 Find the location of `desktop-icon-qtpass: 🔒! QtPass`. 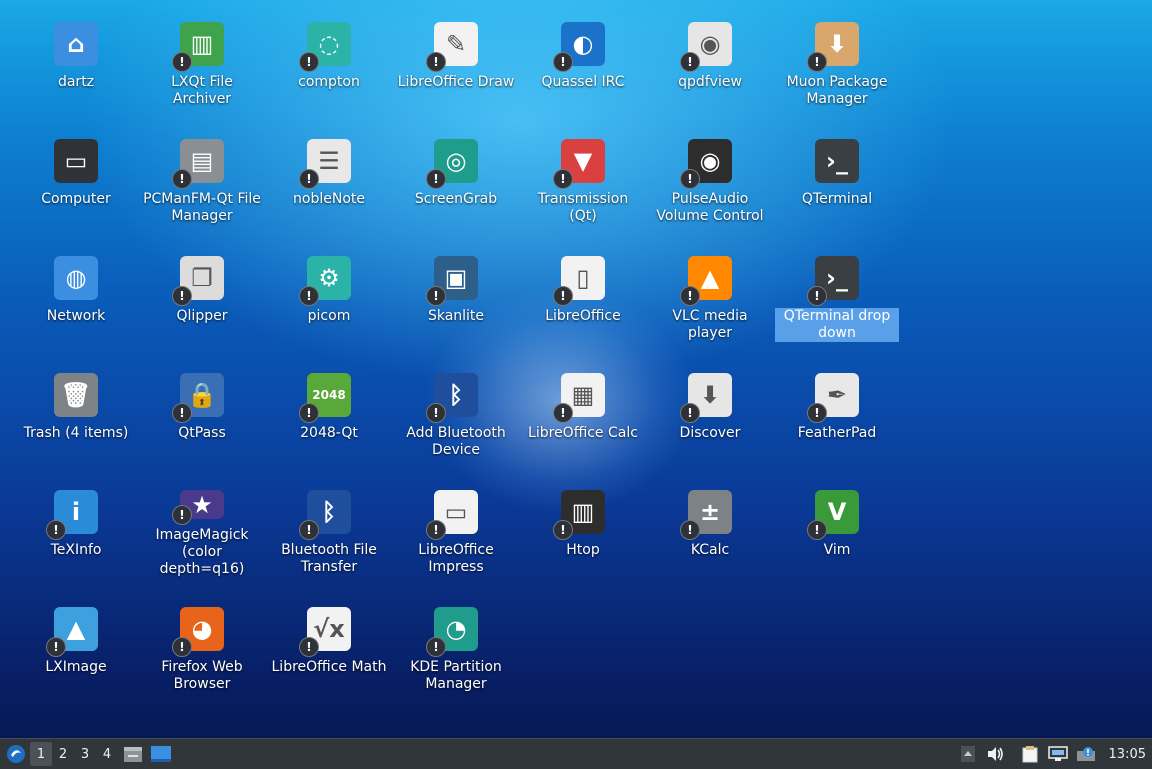

desktop-icon-qtpass: 🔒! QtPass is located at coordinates (202, 406).